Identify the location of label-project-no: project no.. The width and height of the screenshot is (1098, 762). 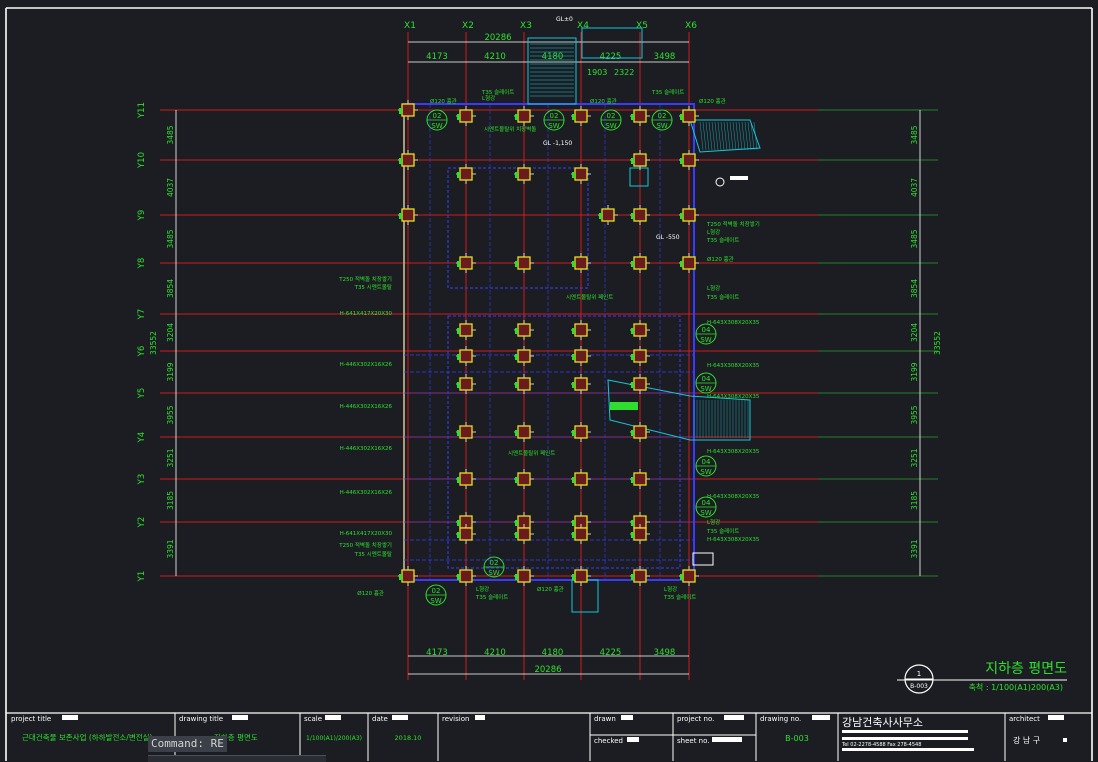
(695, 719).